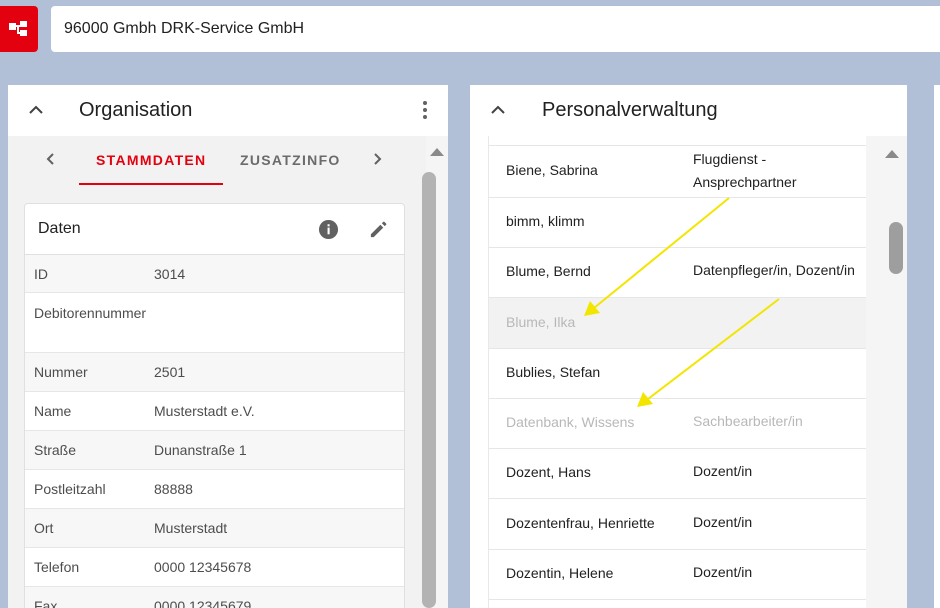 Image resolution: width=940 pixels, height=608 pixels. Describe the element at coordinates (203, 603) in the screenshot. I see `row-value: 0000 12345679` at that location.